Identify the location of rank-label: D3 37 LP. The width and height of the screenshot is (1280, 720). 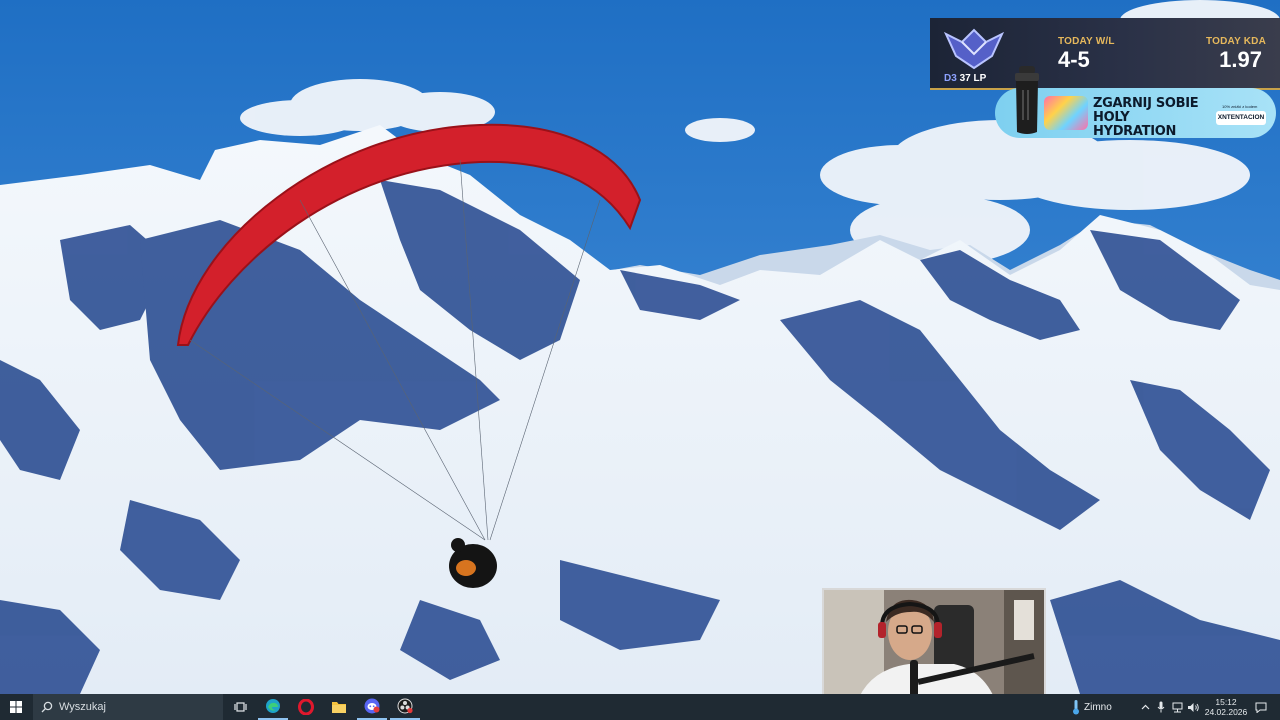
(965, 78).